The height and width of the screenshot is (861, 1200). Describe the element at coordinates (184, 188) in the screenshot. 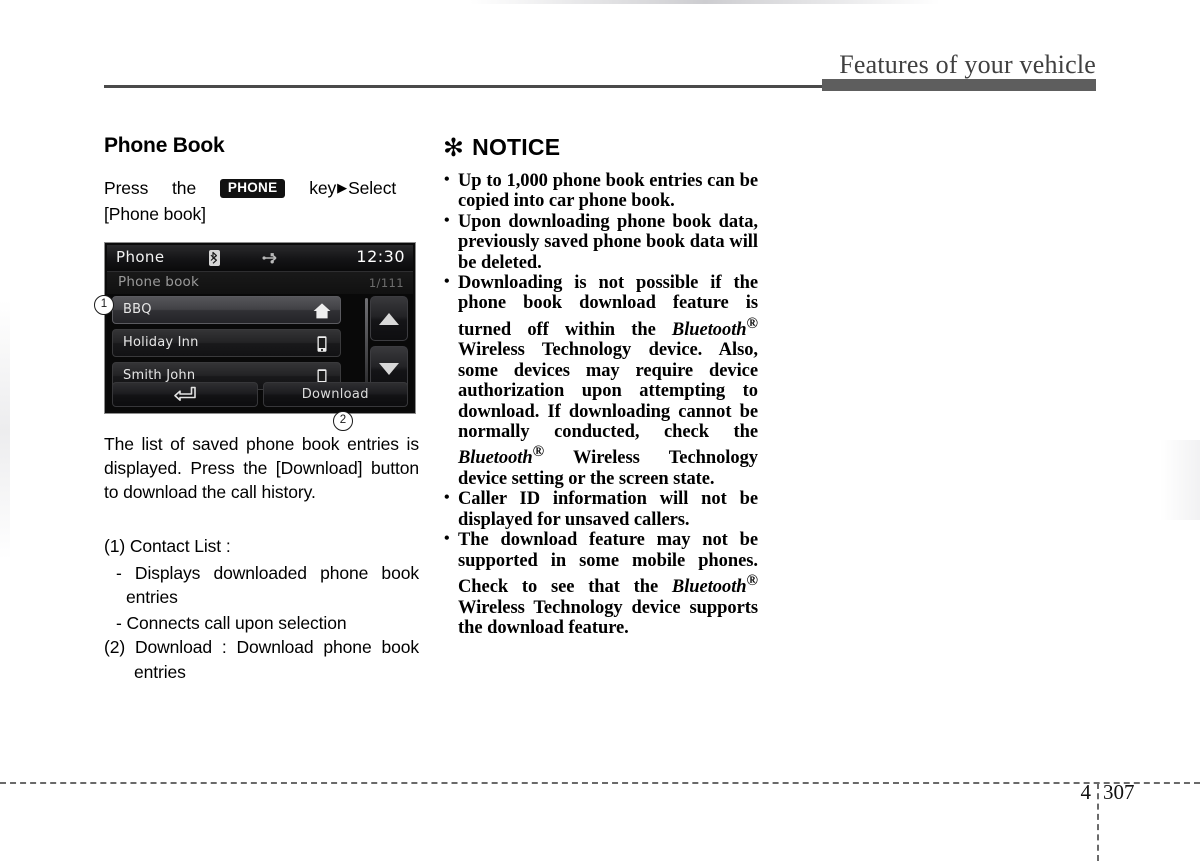

I see `intro-text-the: the` at that location.